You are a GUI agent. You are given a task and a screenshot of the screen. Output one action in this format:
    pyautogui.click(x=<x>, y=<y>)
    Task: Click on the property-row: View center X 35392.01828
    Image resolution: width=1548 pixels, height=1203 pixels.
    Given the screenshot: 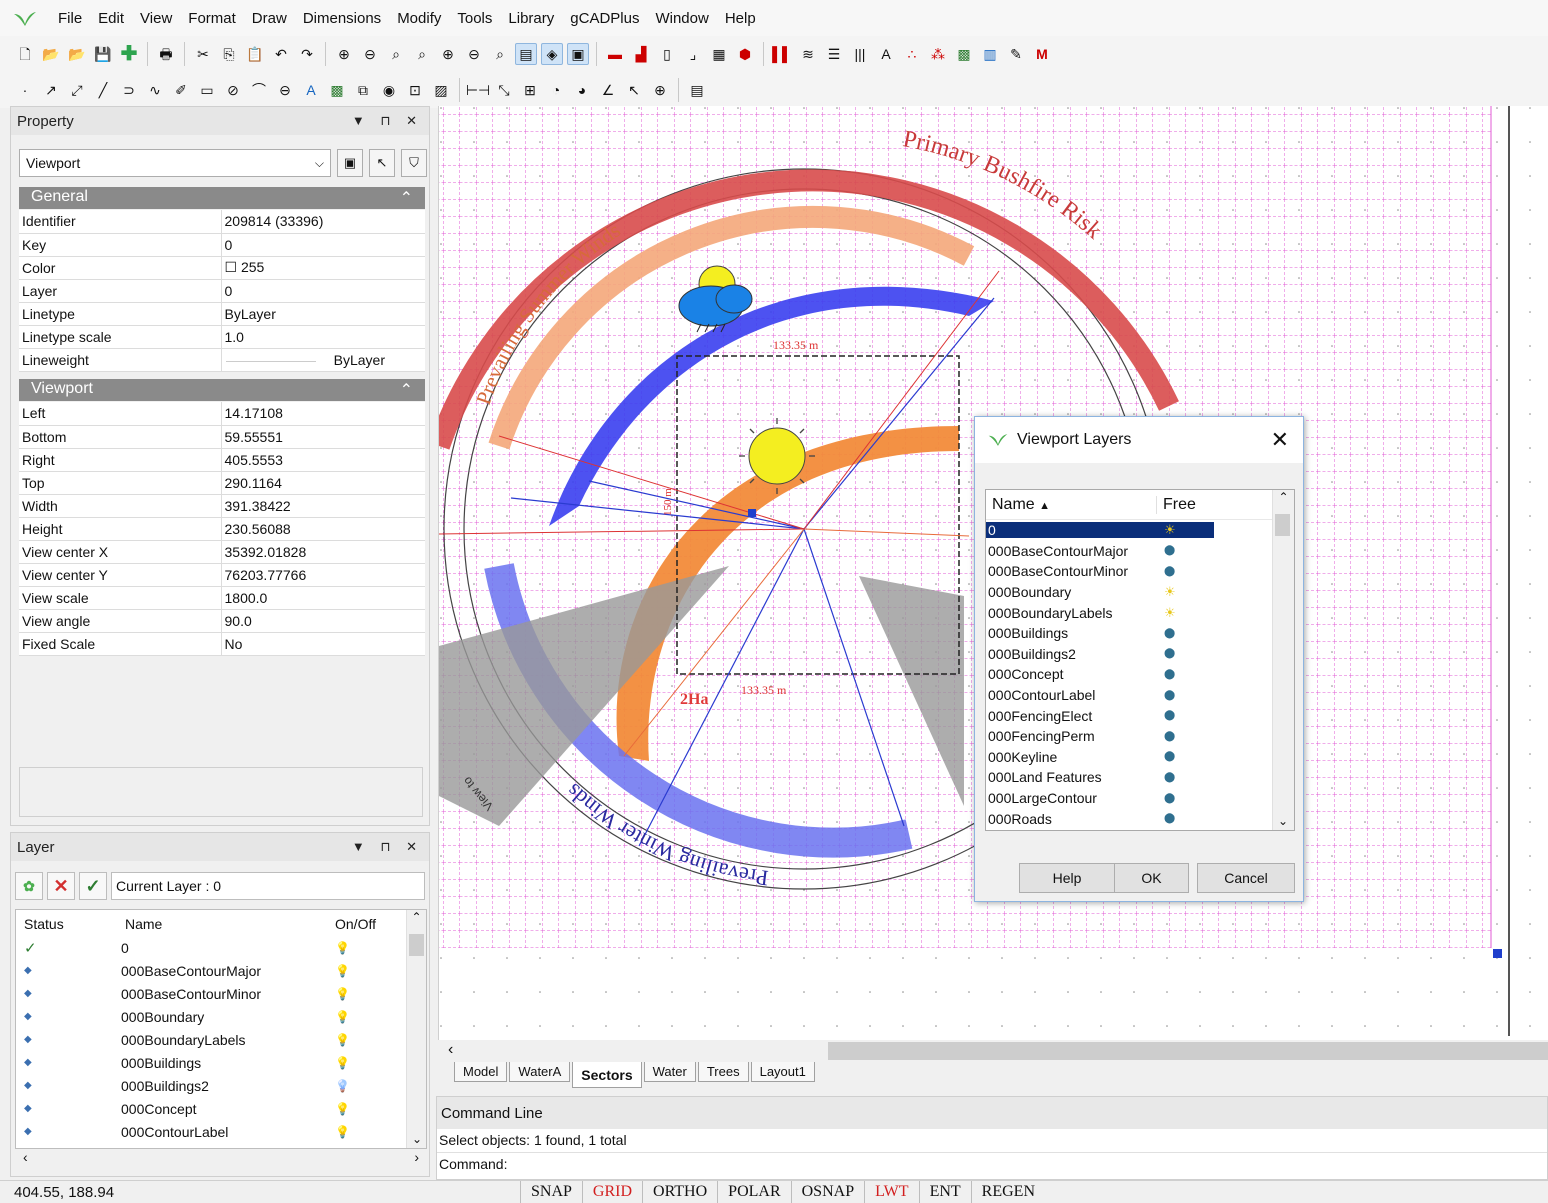 What is the action you would take?
    pyautogui.click(x=222, y=552)
    